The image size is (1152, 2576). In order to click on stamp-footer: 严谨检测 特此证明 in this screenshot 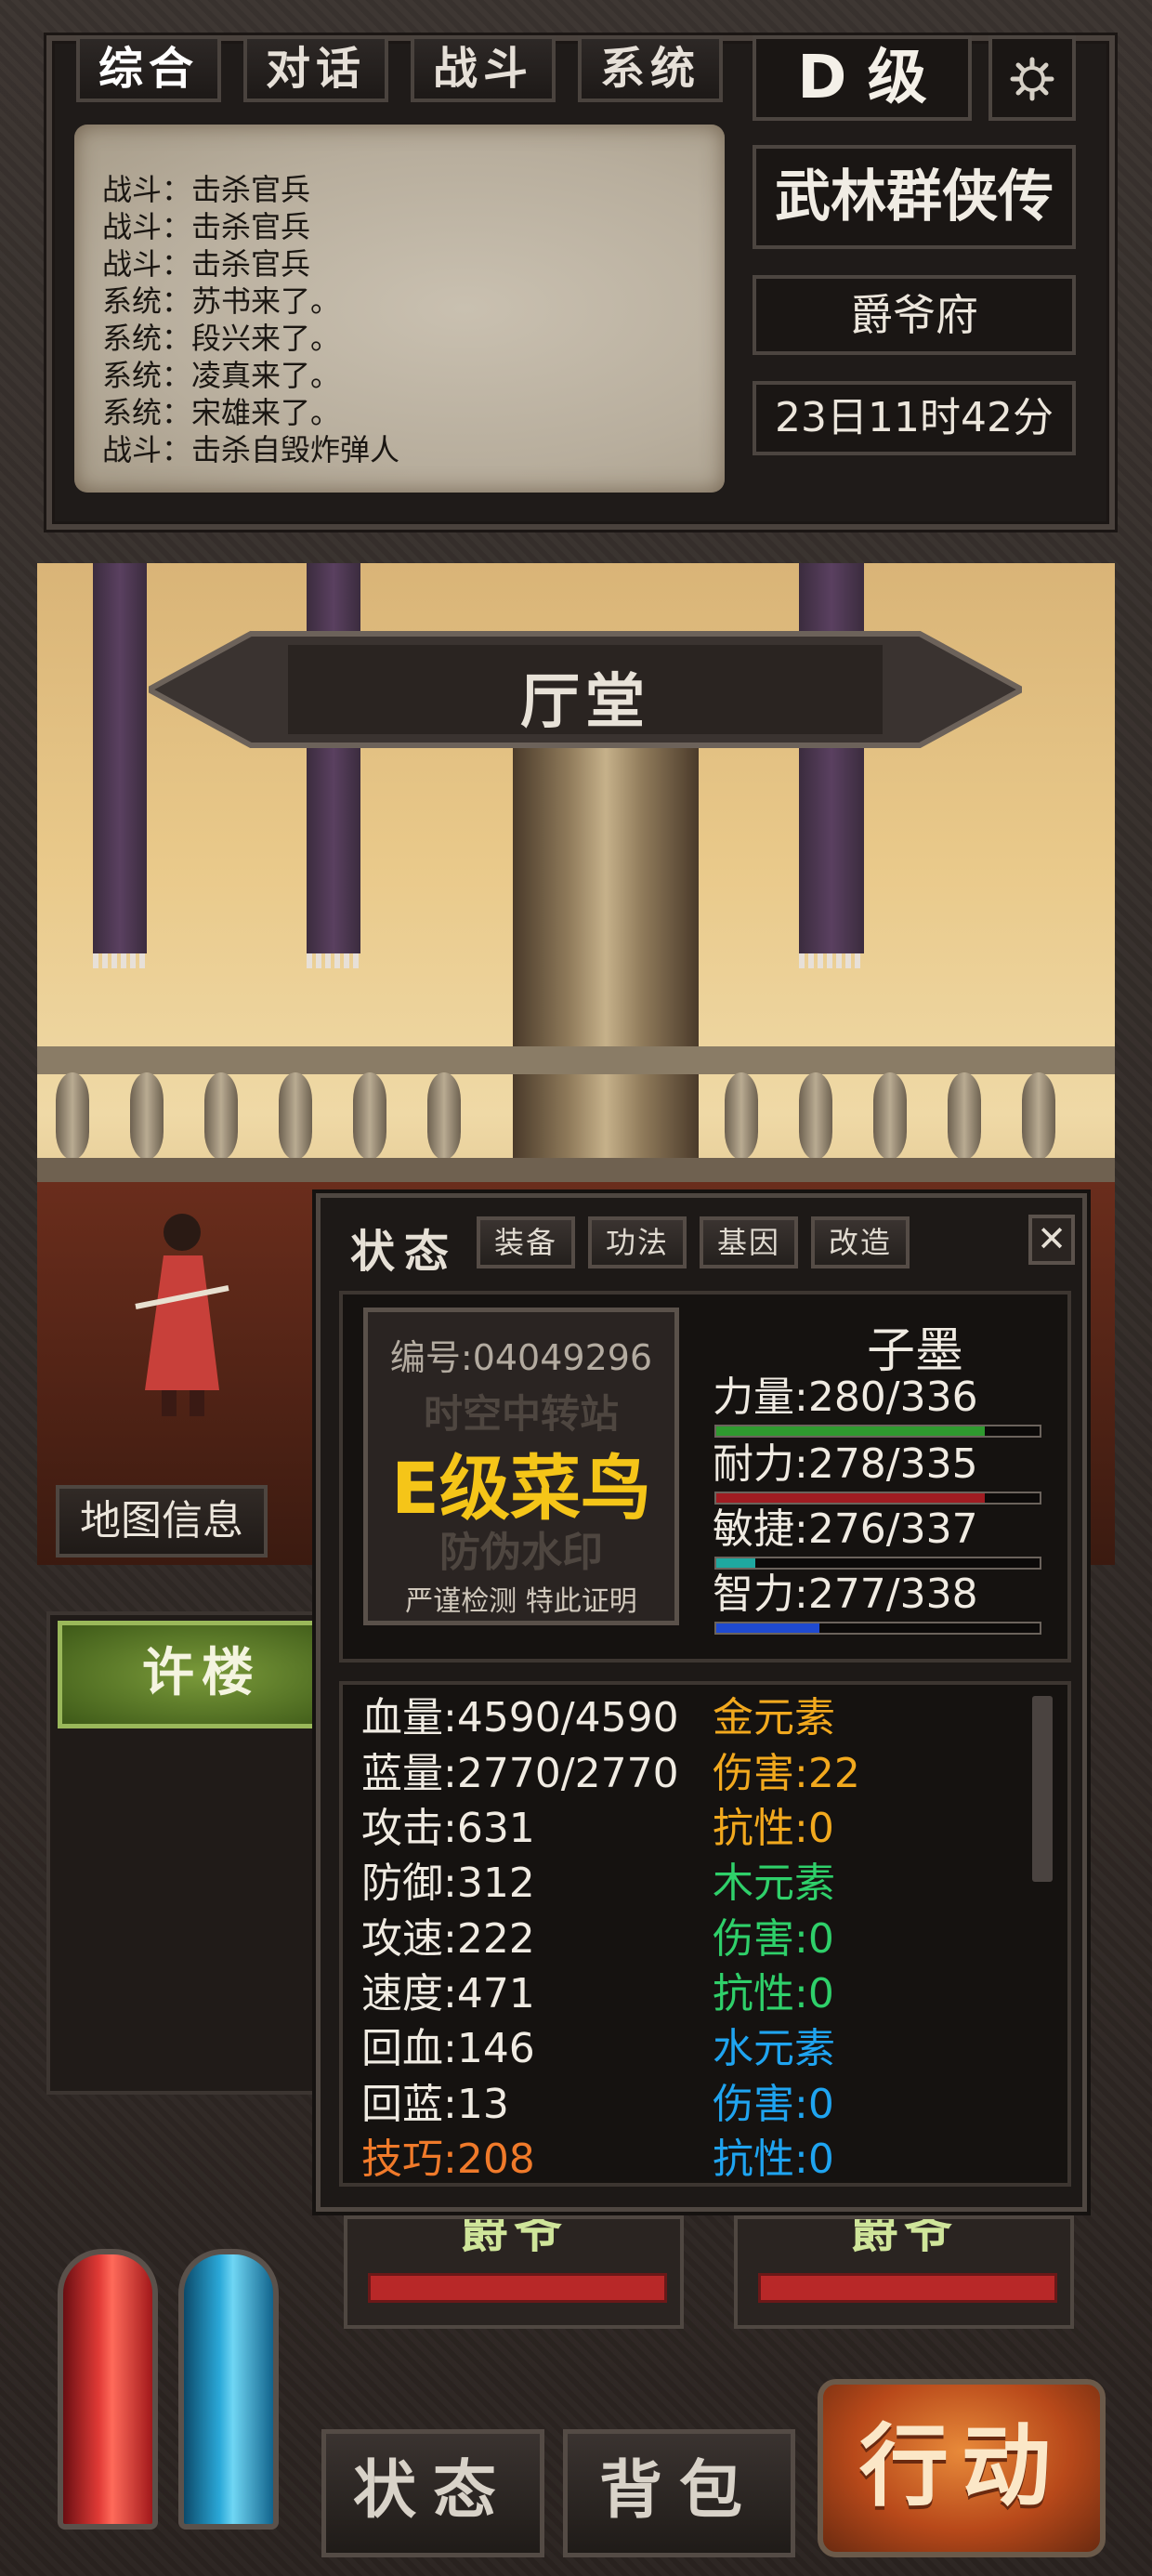, I will do `click(521, 1601)`.